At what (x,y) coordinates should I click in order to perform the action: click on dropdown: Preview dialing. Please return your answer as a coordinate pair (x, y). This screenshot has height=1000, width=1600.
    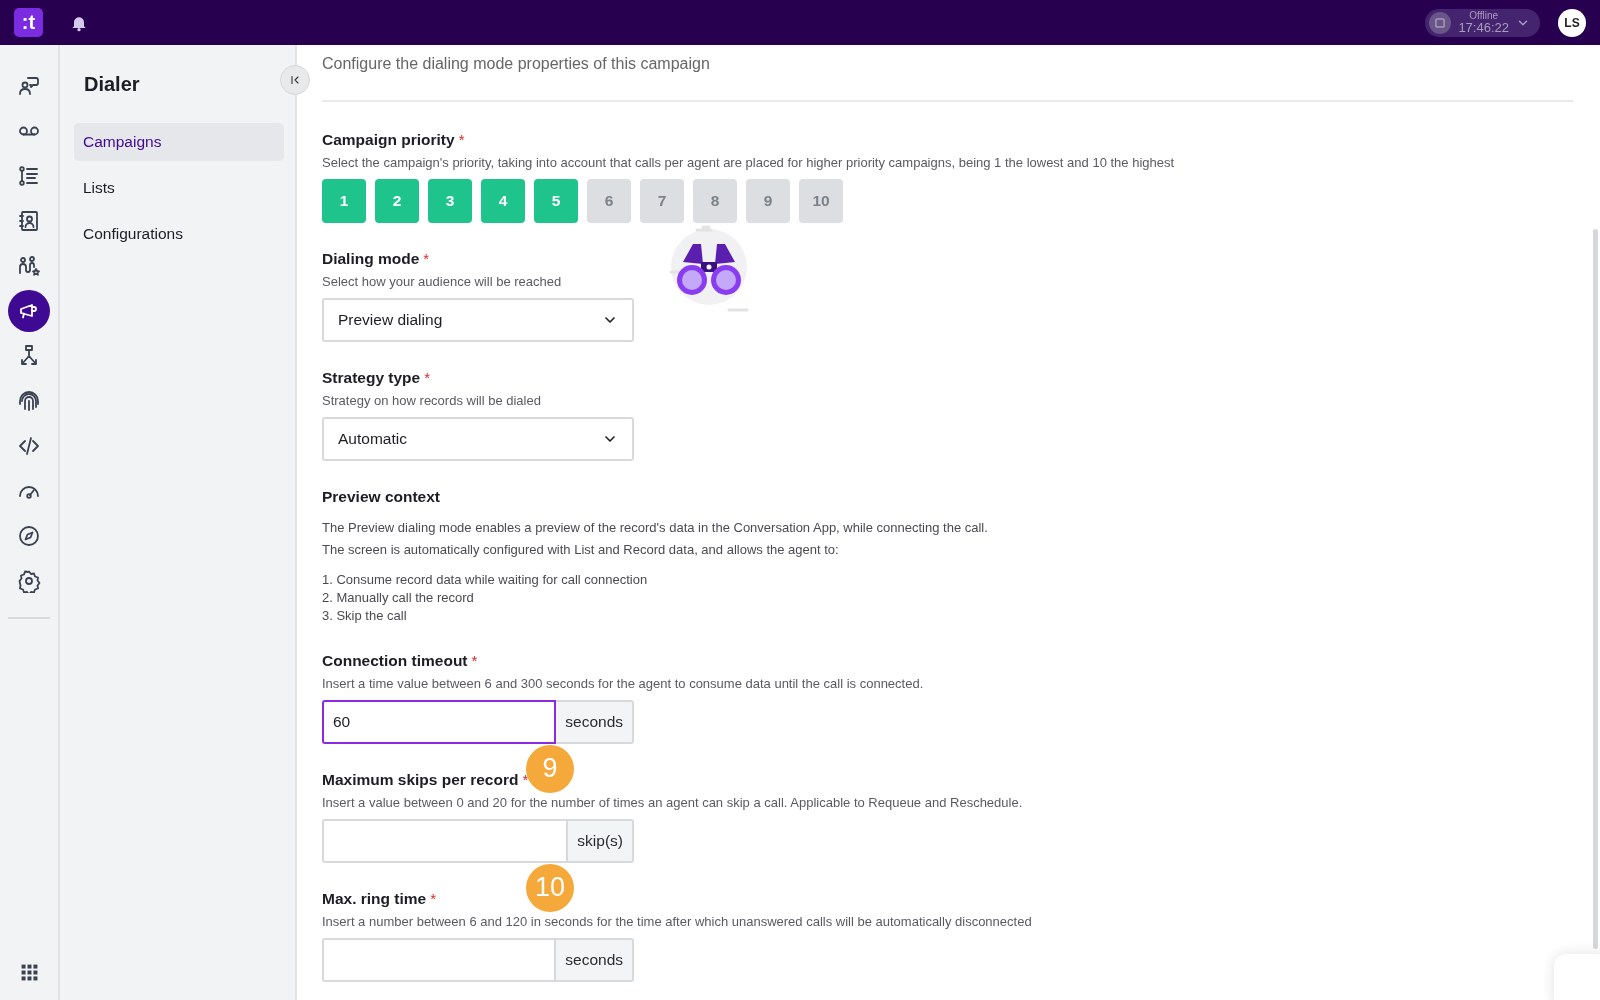
    Looking at the image, I should click on (478, 320).